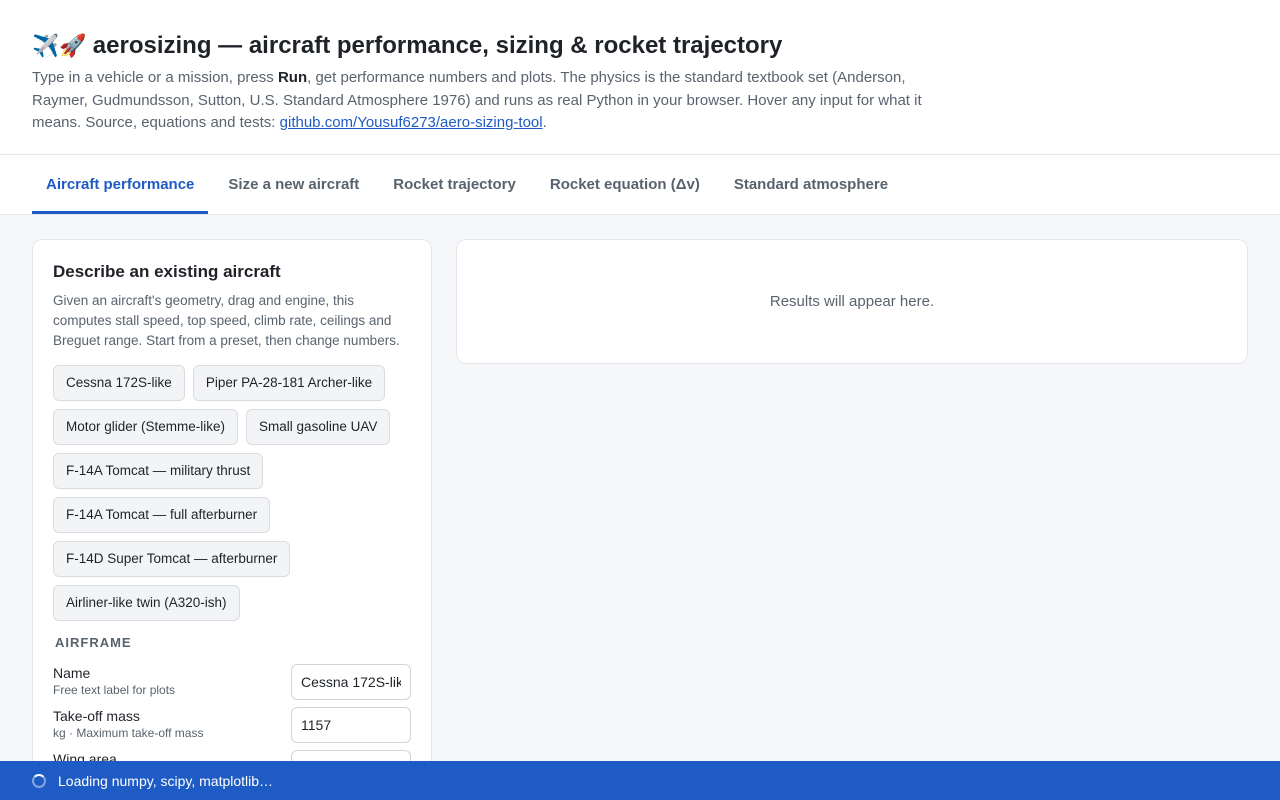 Image resolution: width=1280 pixels, height=800 pixels. I want to click on preset-airliner-twin: Airliner-like twin (A320-ish), so click(146, 603).